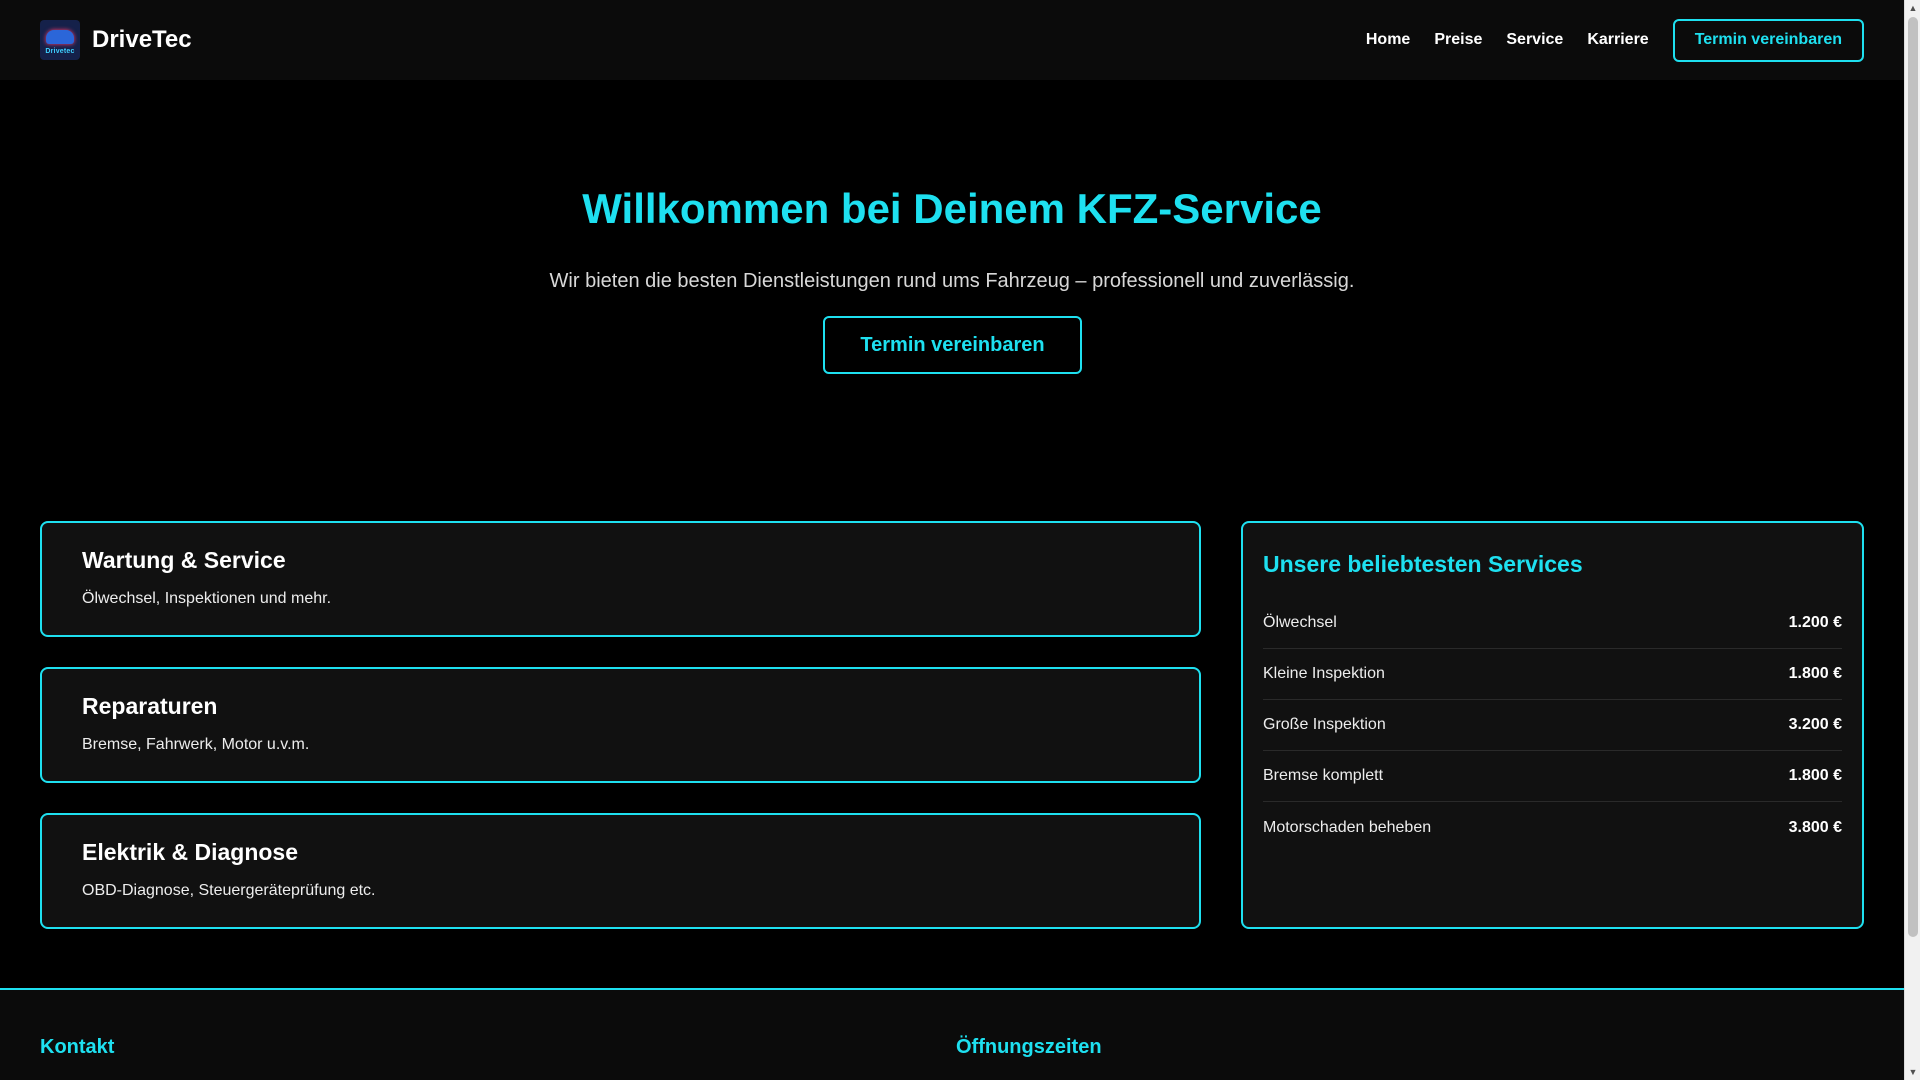  I want to click on footer-contact-title: Kontakt, so click(77, 1047).